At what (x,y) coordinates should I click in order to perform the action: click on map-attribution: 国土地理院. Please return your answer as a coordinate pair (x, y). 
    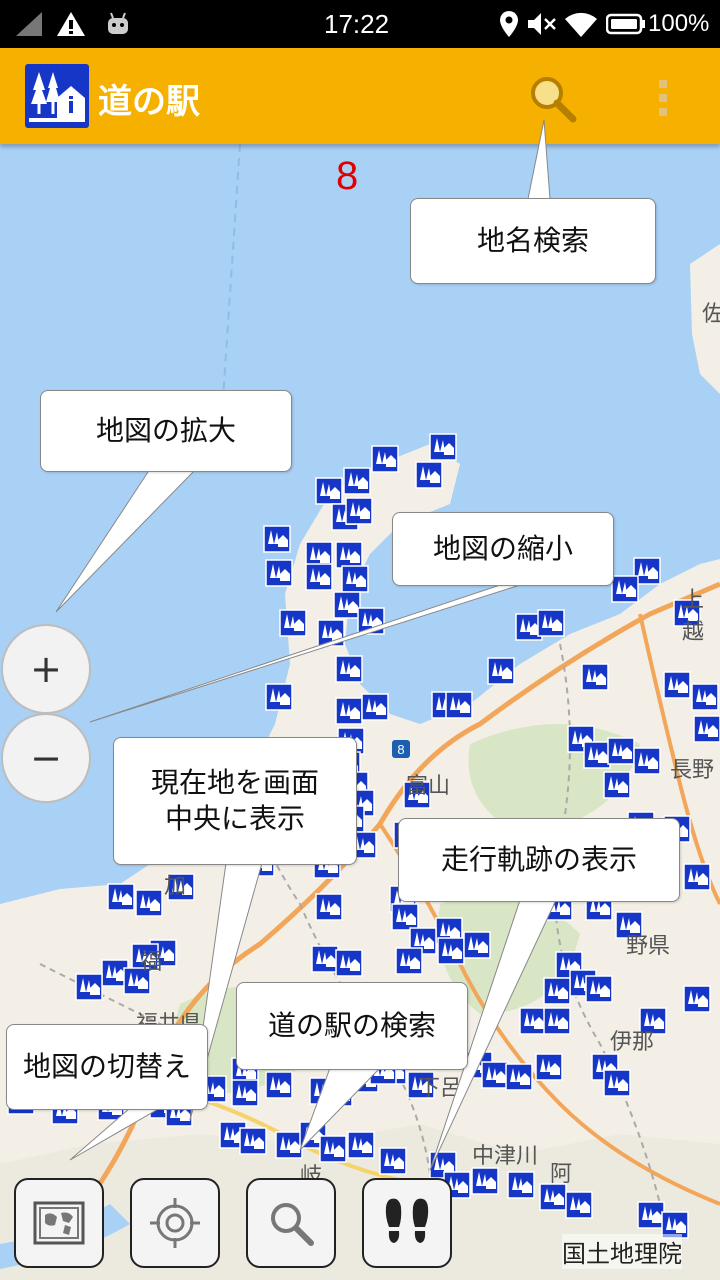
    Looking at the image, I should click on (622, 1251).